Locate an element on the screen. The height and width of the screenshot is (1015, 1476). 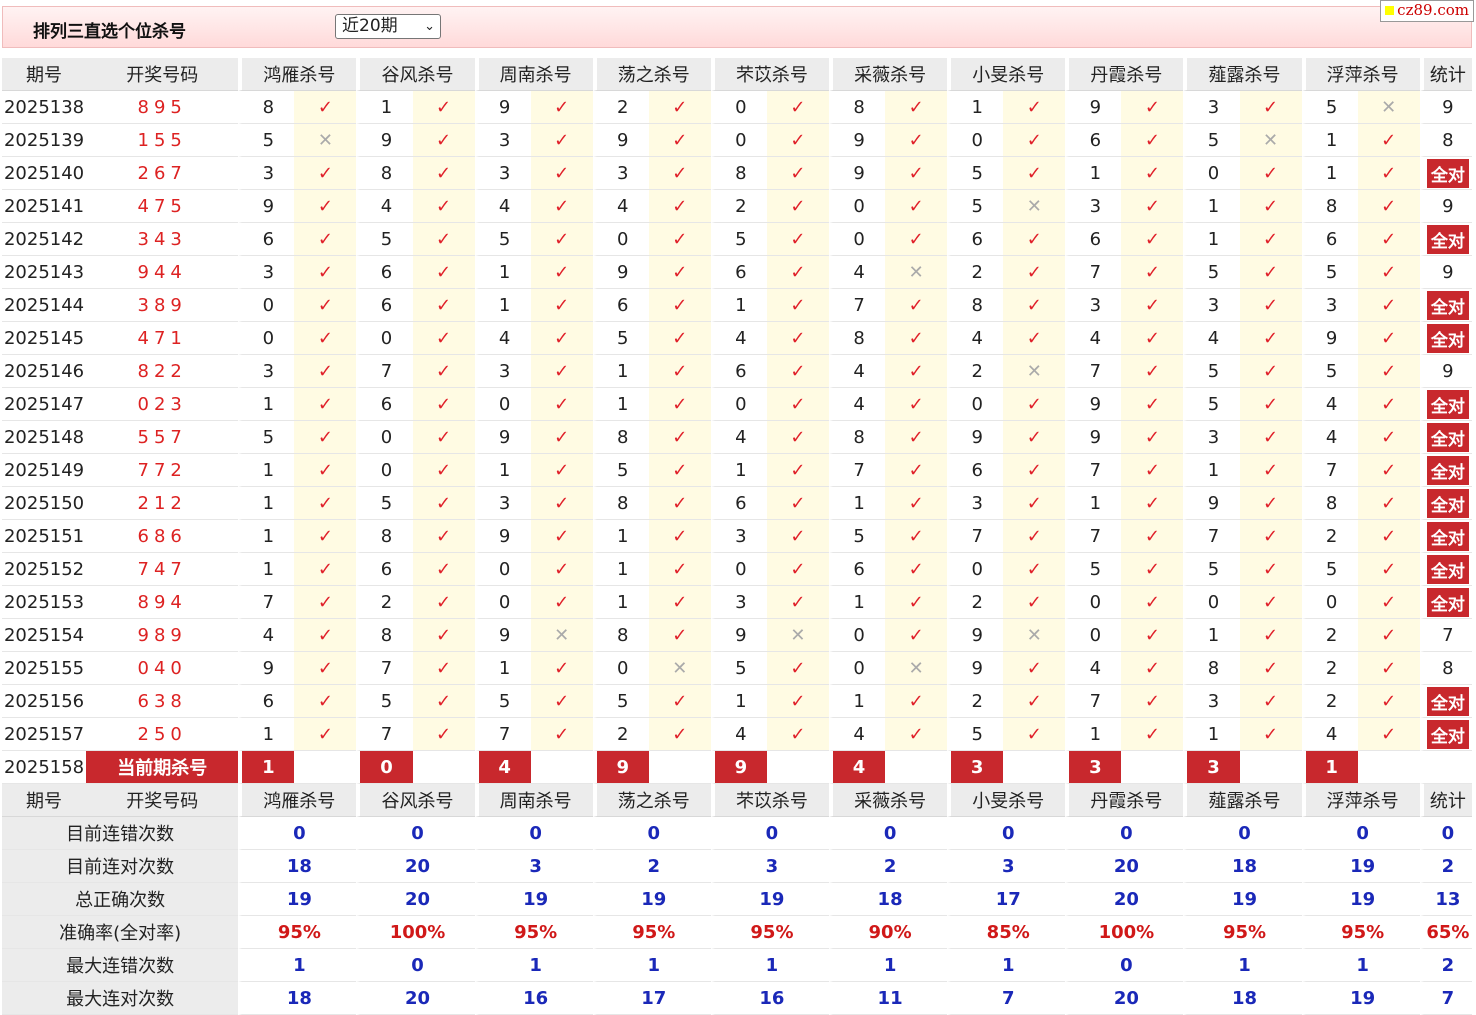
table-row: 2025144 389 0 ✓ 6 ✓ 1 ✓ 6 ✓ 1 ✓ 7 ✓ 8 ✓ 3 ✓ 3 ✓ 3 ✓ 全对 is located at coordinates (737, 305).